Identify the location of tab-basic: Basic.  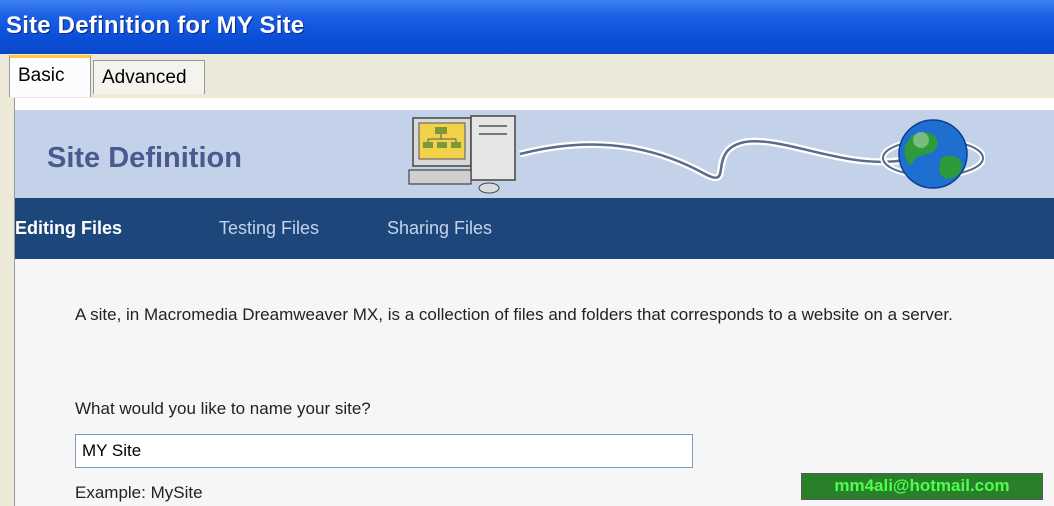
(50, 76).